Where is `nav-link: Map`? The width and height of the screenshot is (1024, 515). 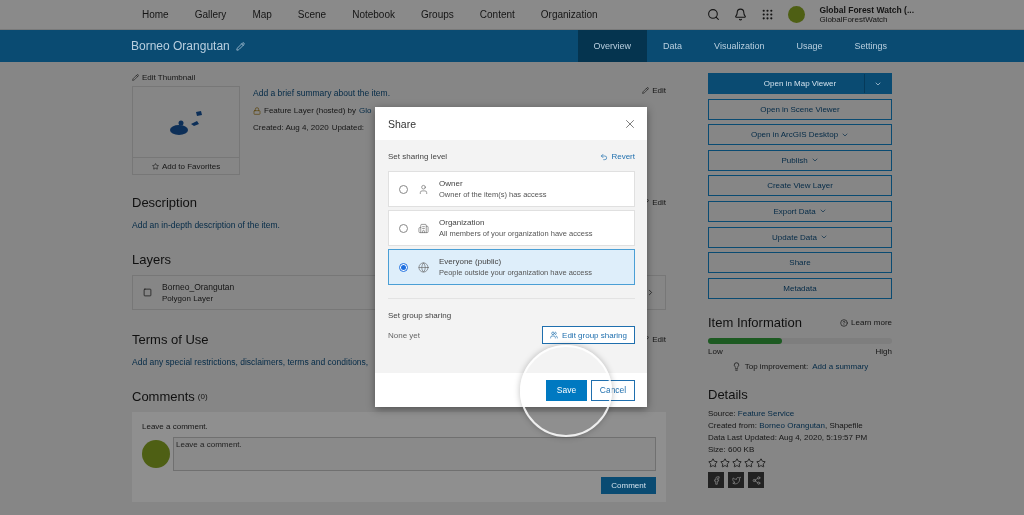 nav-link: Map is located at coordinates (262, 14).